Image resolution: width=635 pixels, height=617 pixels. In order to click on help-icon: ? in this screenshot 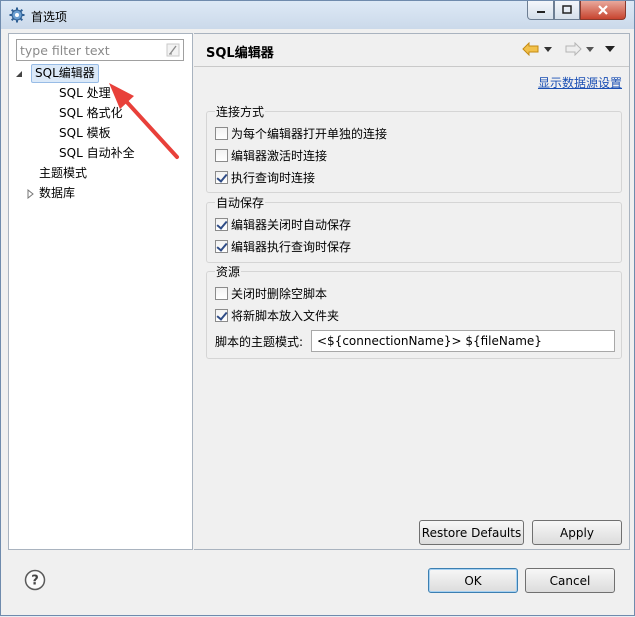, I will do `click(35, 580)`.